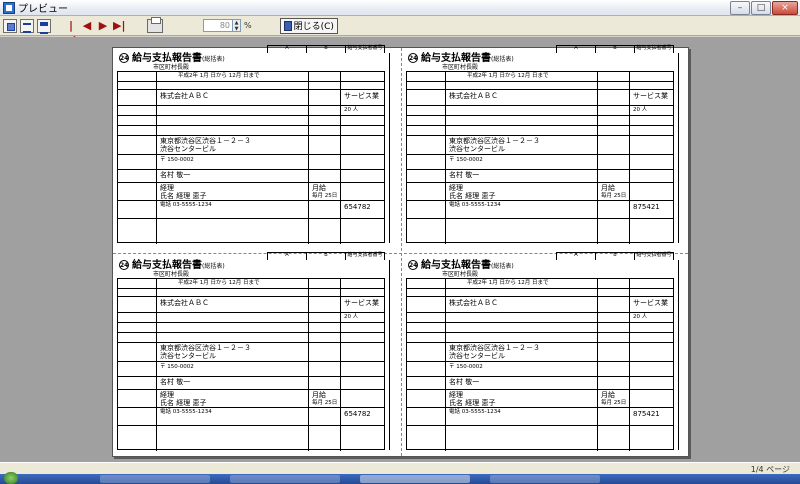 Image resolution: width=800 pixels, height=484 pixels. I want to click on pay-type: 月給, so click(319, 395).